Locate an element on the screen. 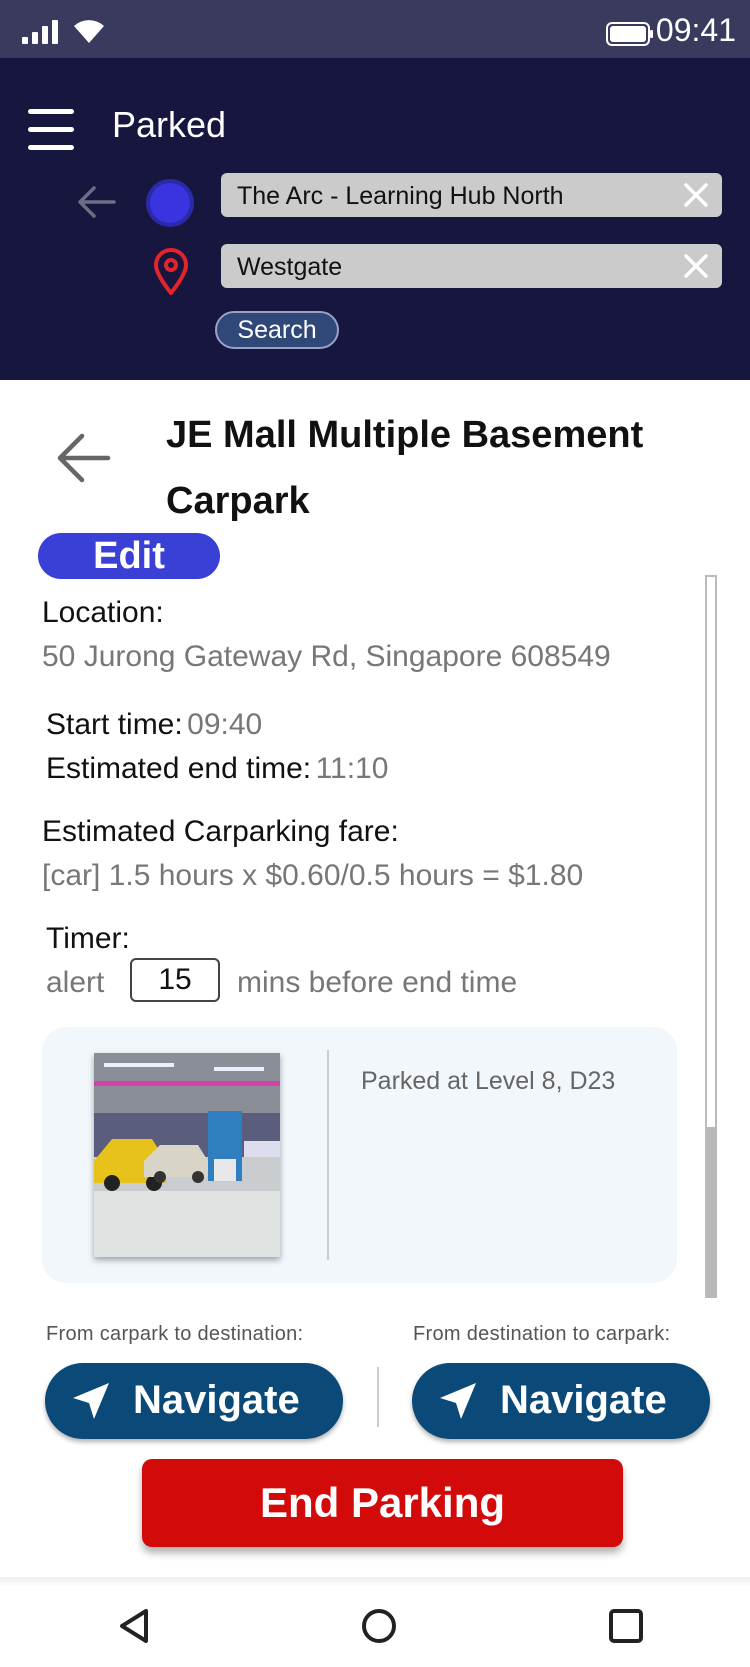 The image size is (750, 1667). clear-destination-icon is located at coordinates (696, 266).